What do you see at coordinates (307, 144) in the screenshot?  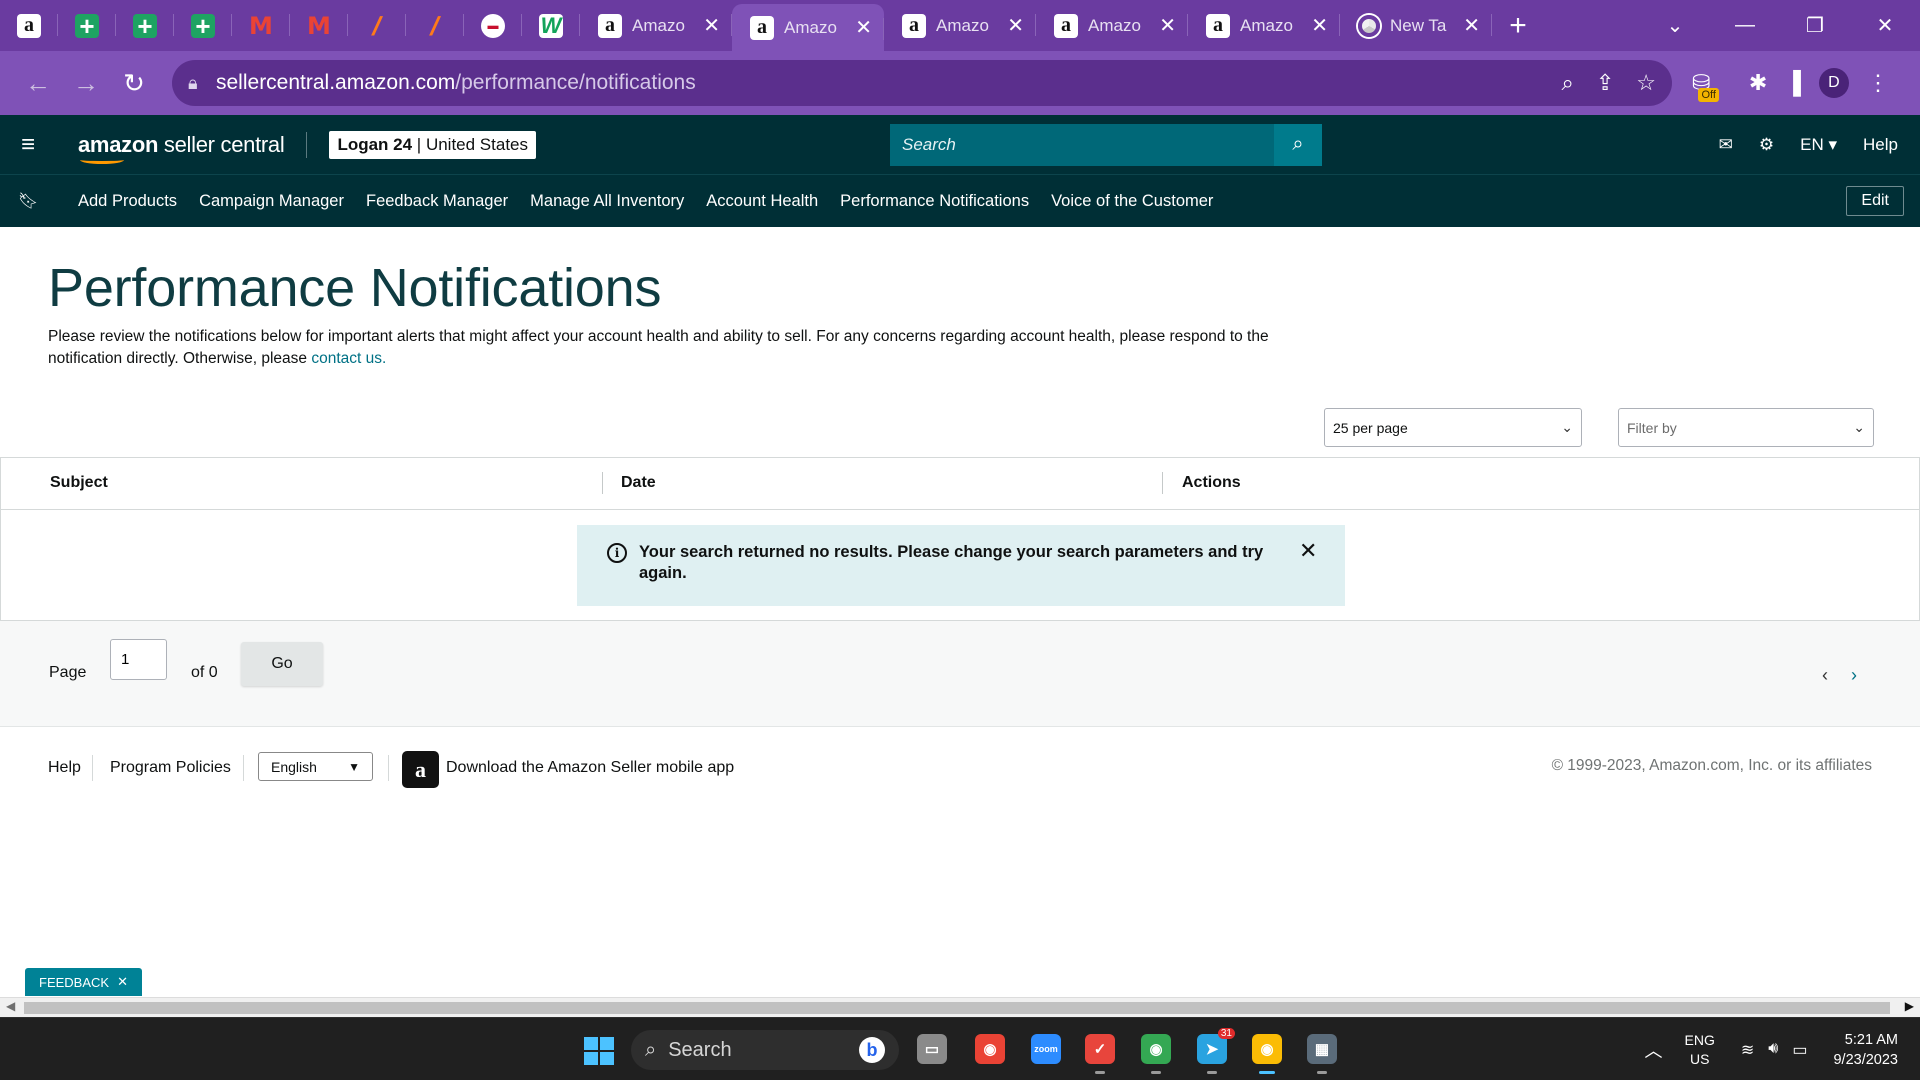 I see `divider` at bounding box center [307, 144].